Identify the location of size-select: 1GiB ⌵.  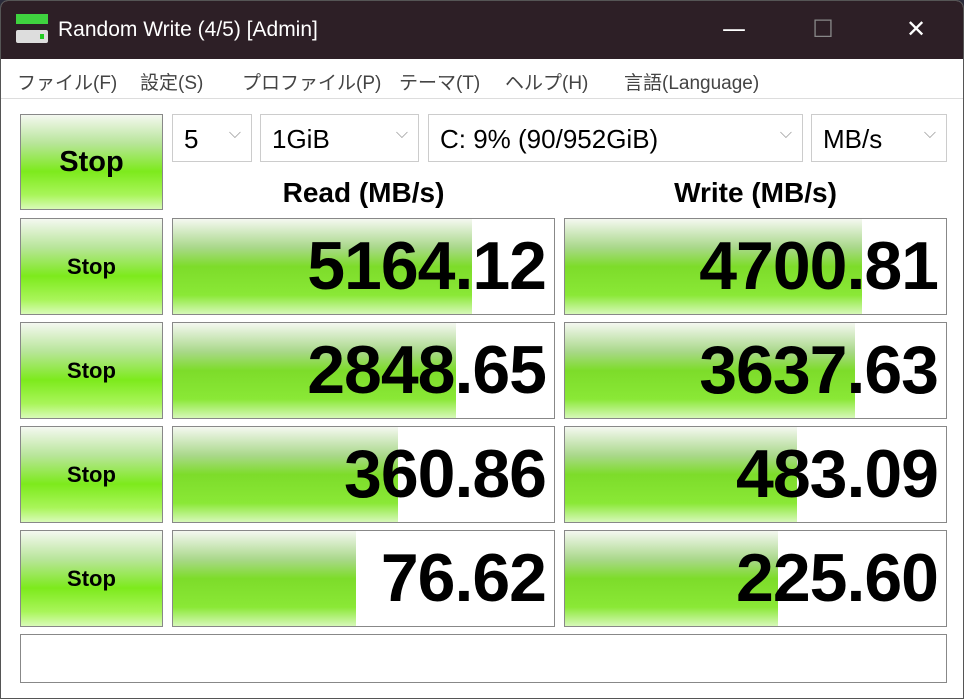
(339, 138).